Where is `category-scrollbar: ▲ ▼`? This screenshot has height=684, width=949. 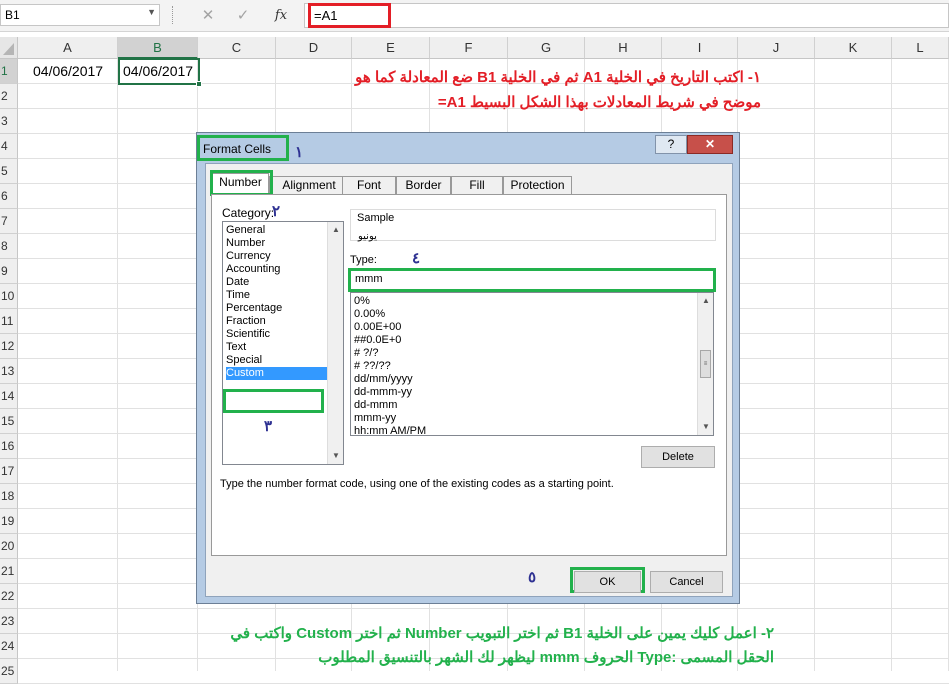 category-scrollbar: ▲ ▼ is located at coordinates (335, 343).